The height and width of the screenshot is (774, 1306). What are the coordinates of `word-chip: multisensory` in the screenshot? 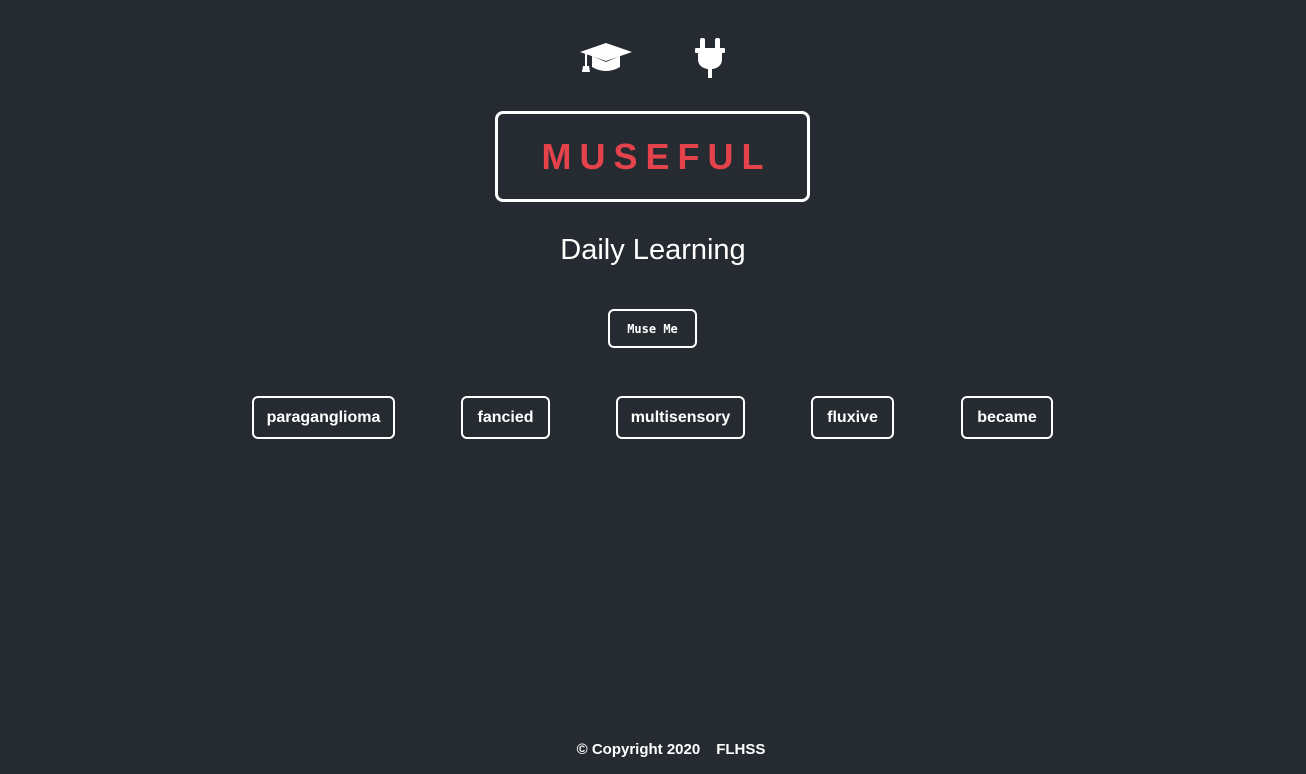 It's located at (680, 417).